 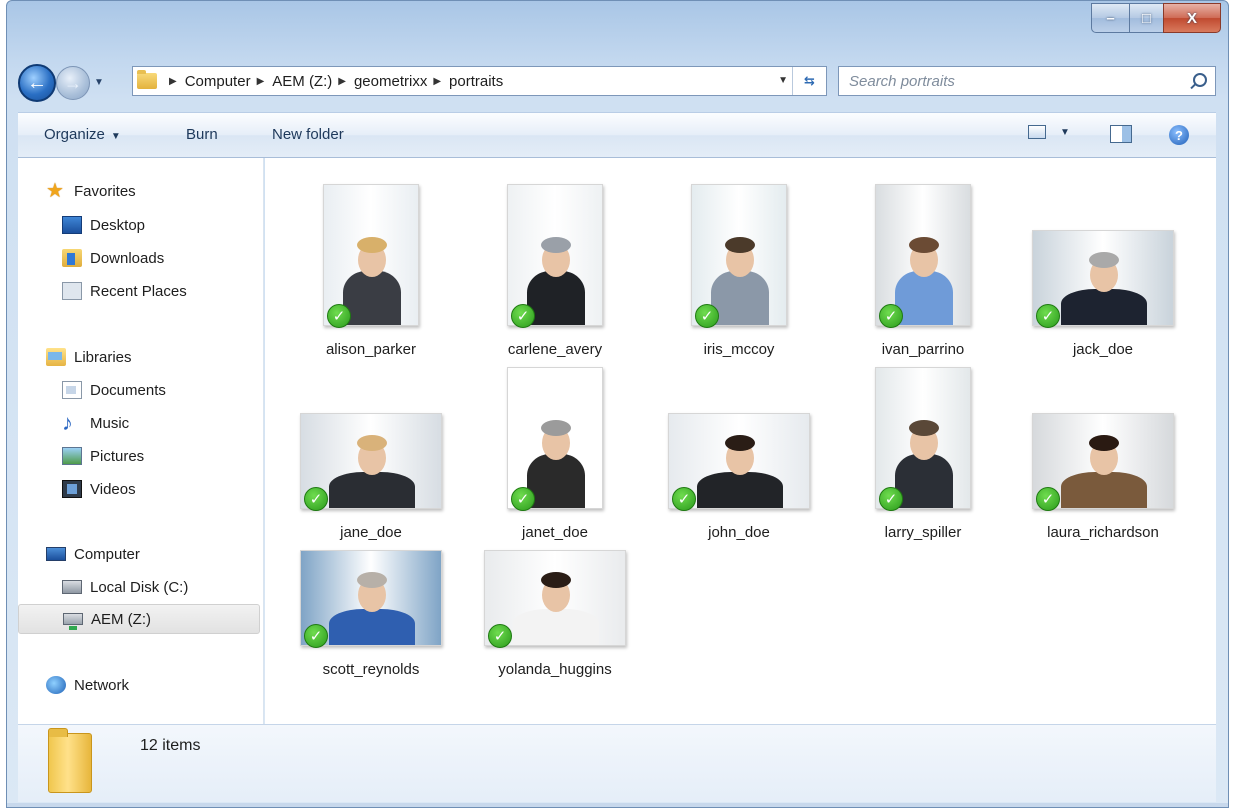 What do you see at coordinates (1027, 81) in the screenshot?
I see `search-input: Search portraits` at bounding box center [1027, 81].